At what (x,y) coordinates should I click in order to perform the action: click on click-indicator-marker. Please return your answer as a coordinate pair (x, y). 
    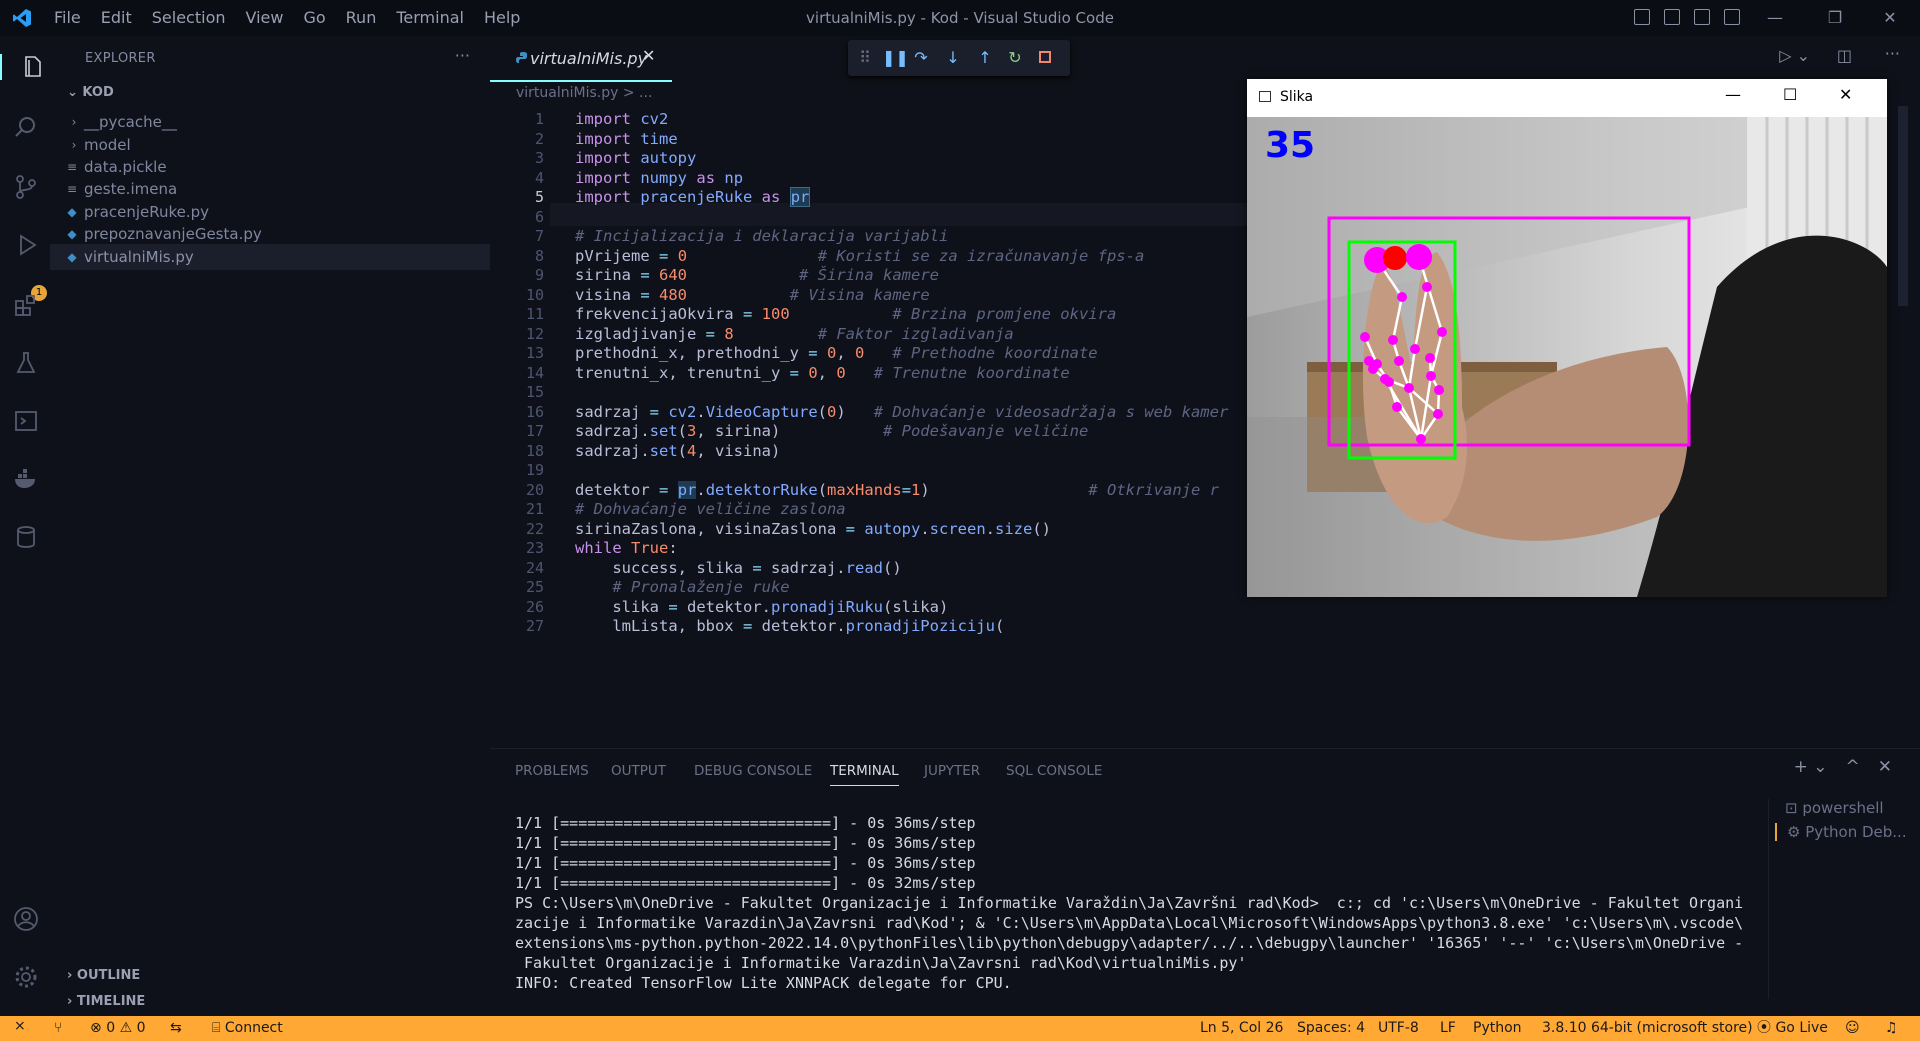
    Looking at the image, I should click on (1395, 258).